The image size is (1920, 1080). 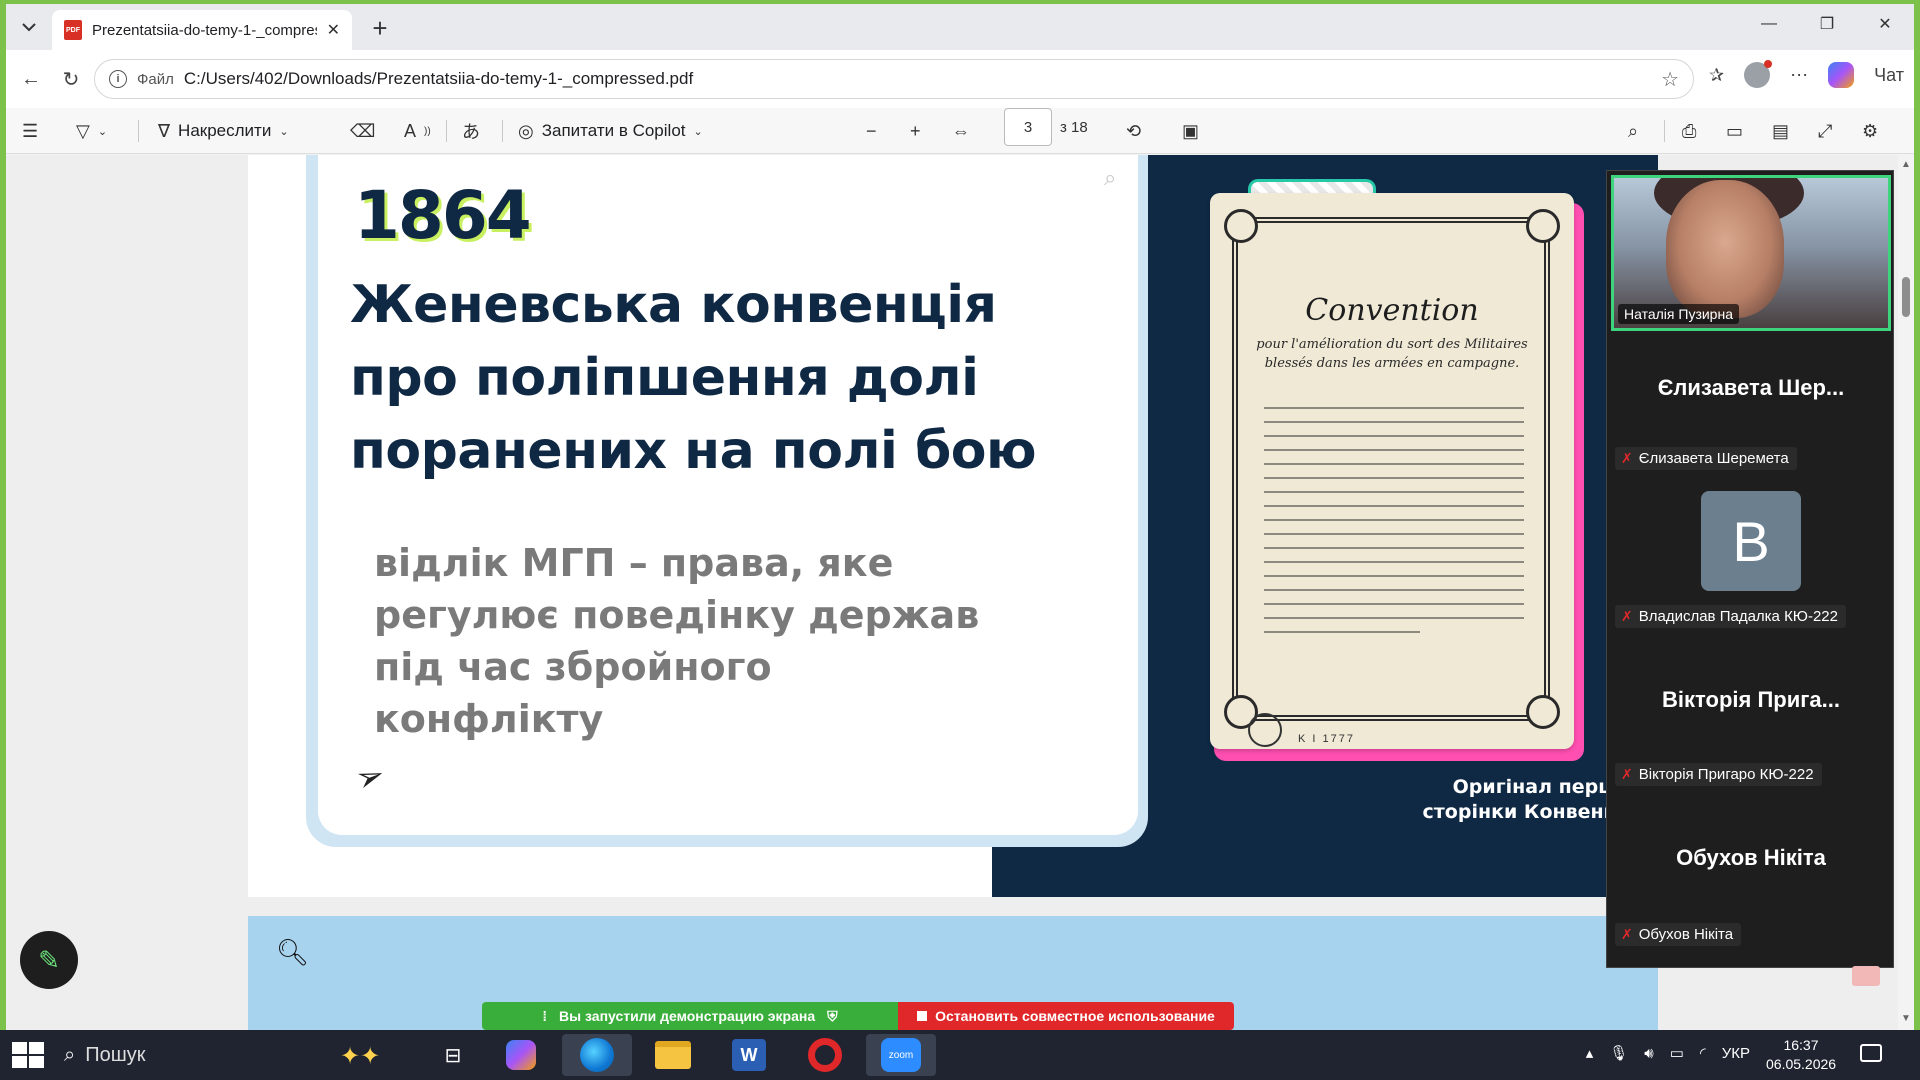 What do you see at coordinates (30, 131) in the screenshot?
I see `contents-icon: ☰` at bounding box center [30, 131].